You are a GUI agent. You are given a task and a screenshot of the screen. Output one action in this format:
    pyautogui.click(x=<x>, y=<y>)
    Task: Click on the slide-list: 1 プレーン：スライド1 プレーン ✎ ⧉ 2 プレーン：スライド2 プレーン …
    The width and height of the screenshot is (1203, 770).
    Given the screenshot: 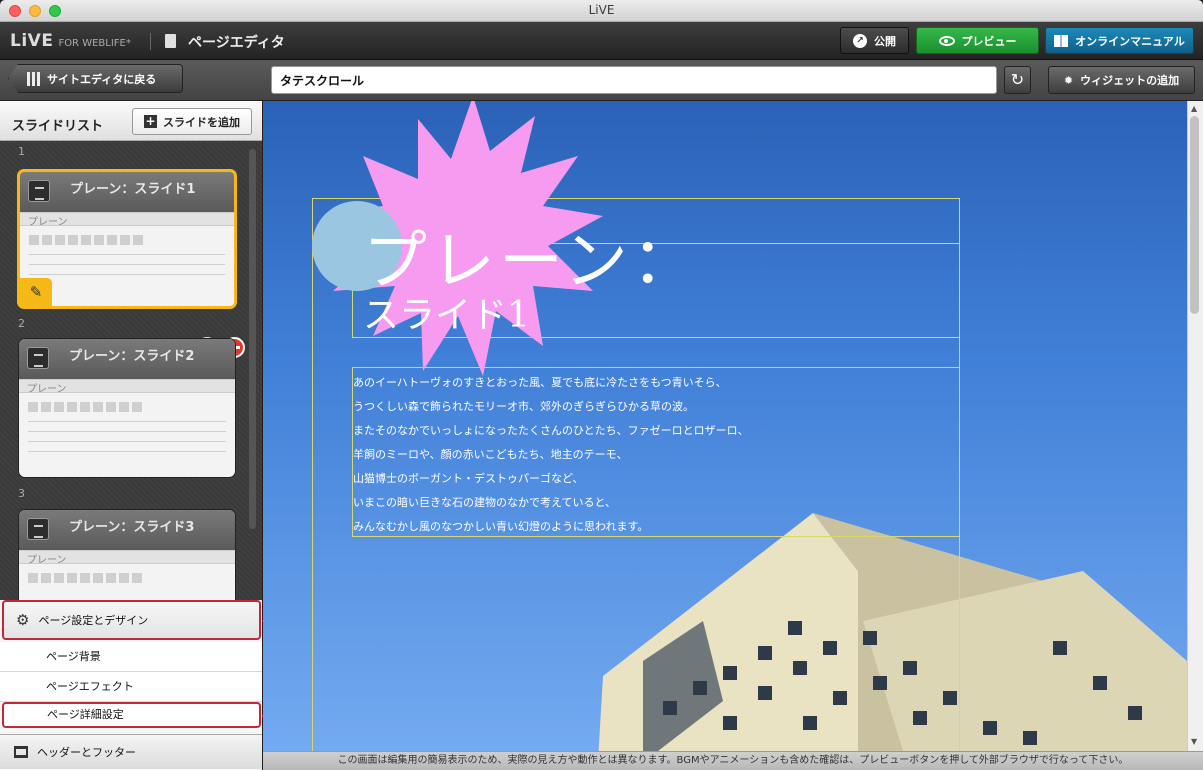 What is the action you would take?
    pyautogui.click(x=131, y=371)
    